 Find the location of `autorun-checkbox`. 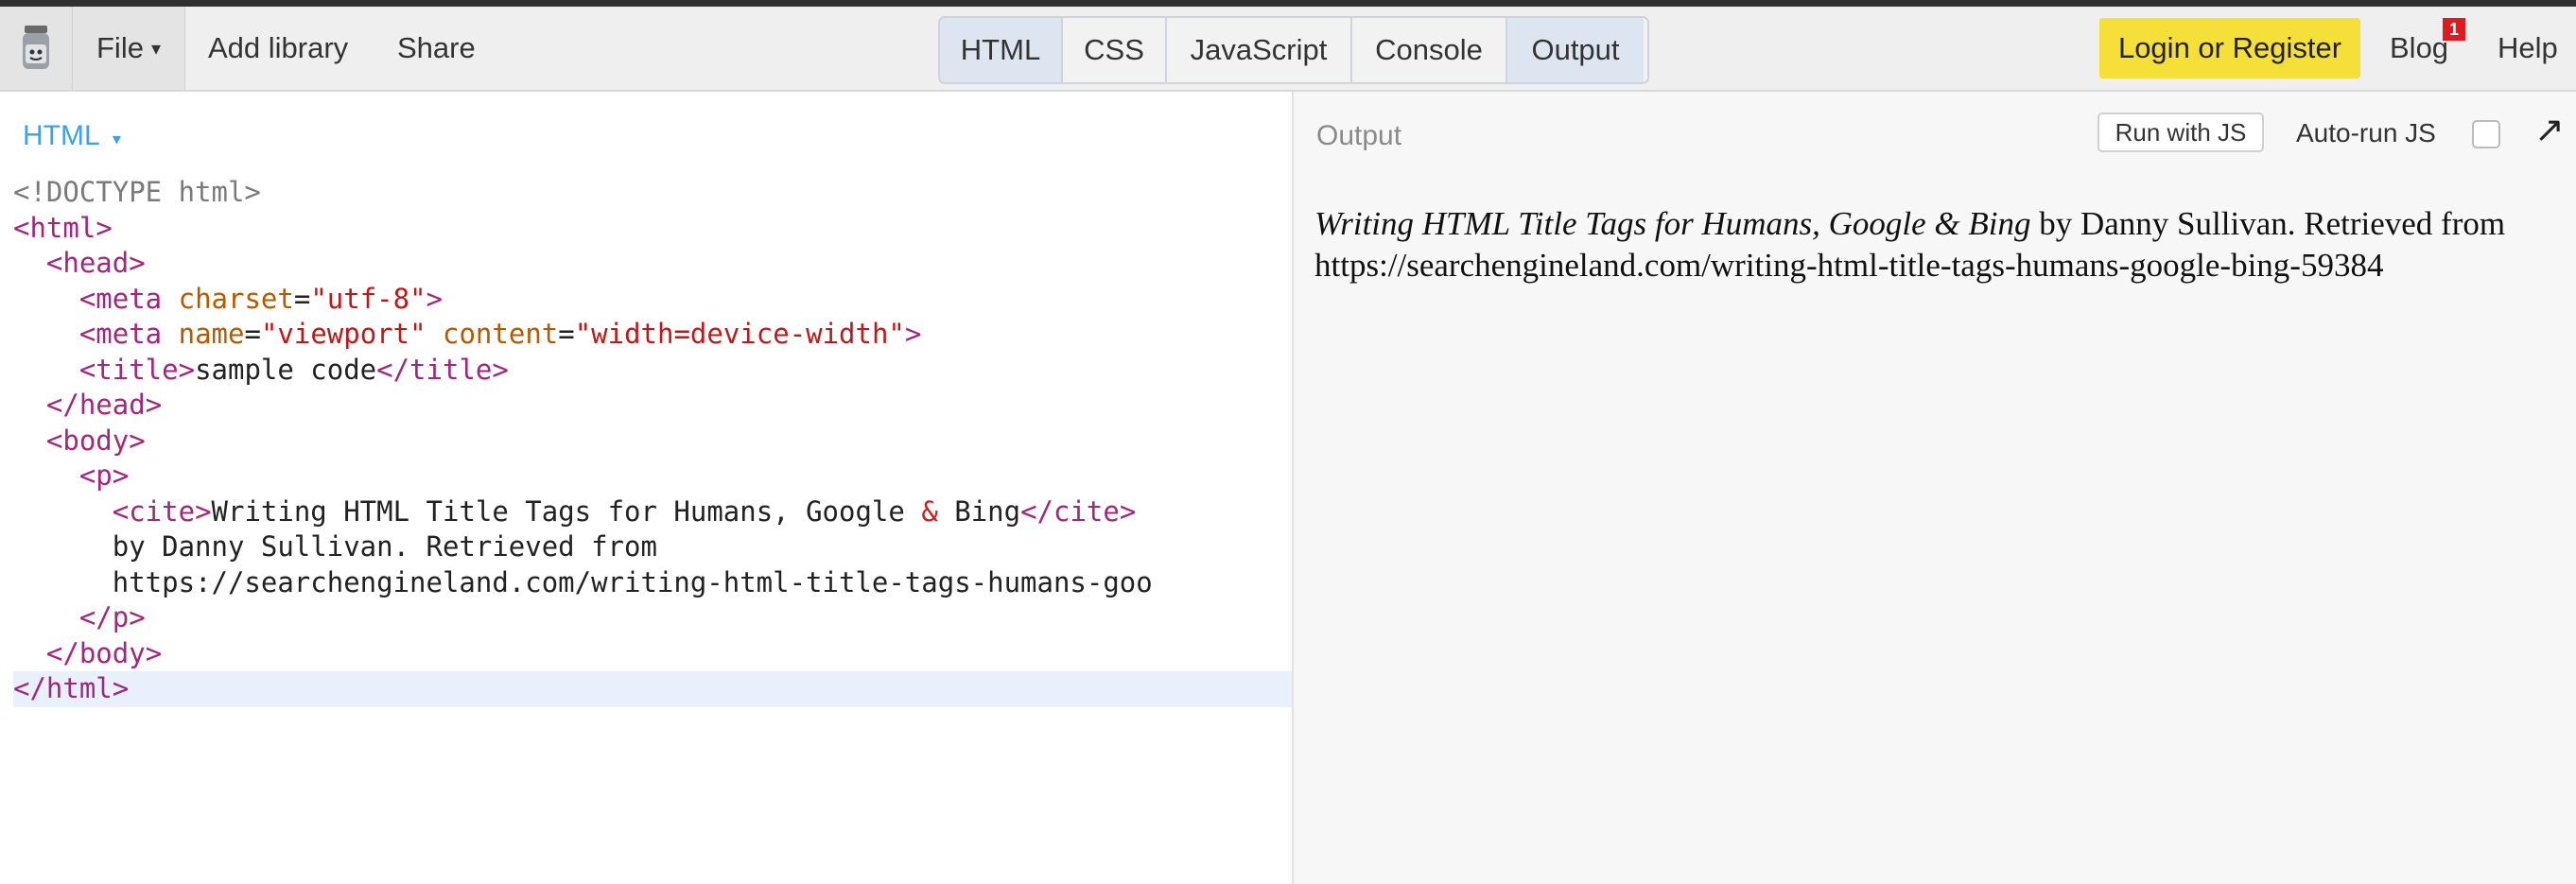

autorun-checkbox is located at coordinates (2486, 134).